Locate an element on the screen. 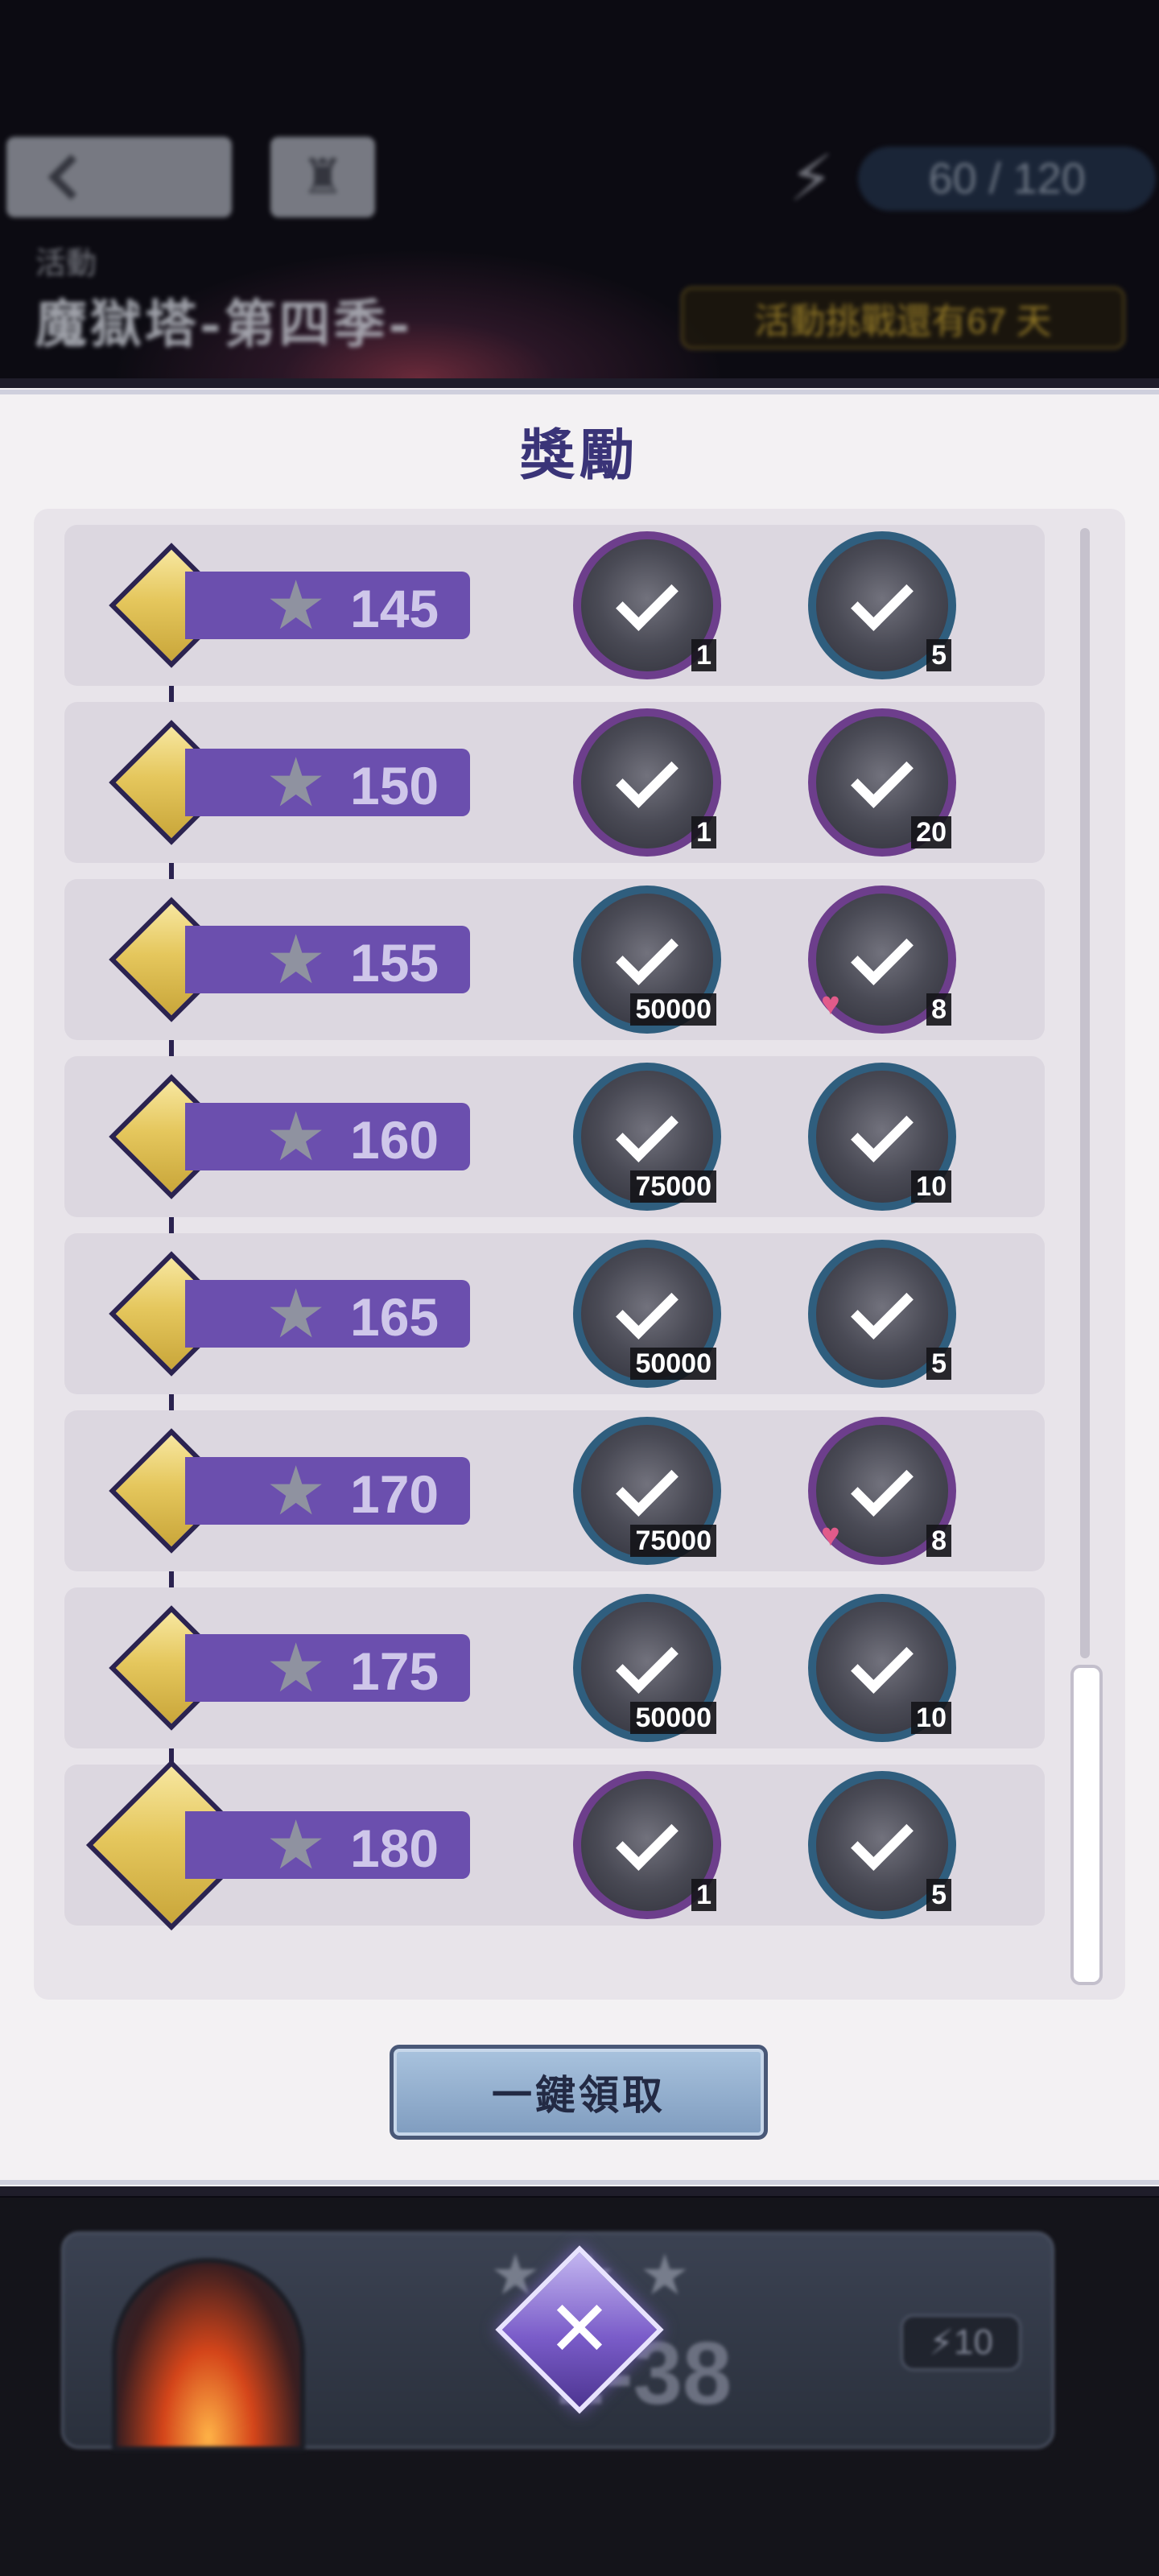 This screenshot has width=1159, height=2576. tier-star-requirement: 160 is located at coordinates (394, 1140).